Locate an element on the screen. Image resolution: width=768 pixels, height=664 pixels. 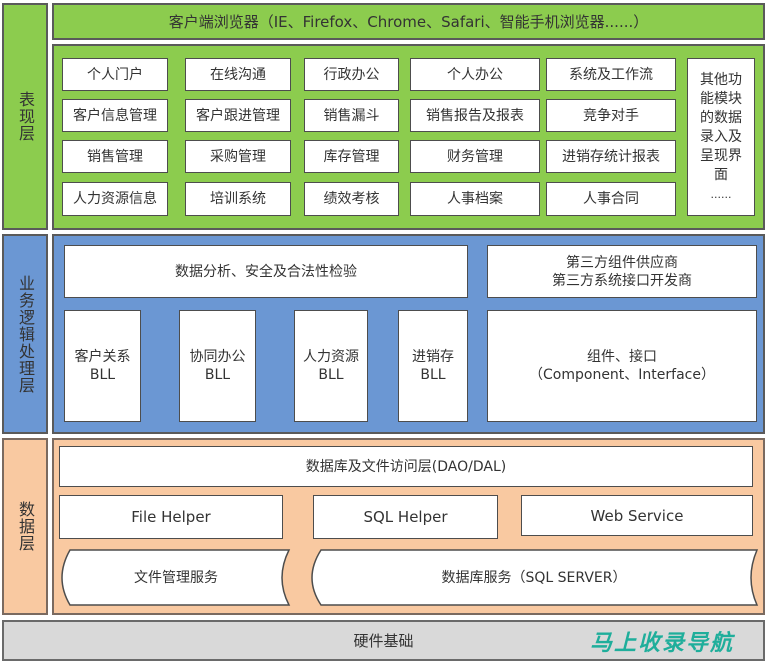
module-label: 库存管理 is located at coordinates (351, 156).